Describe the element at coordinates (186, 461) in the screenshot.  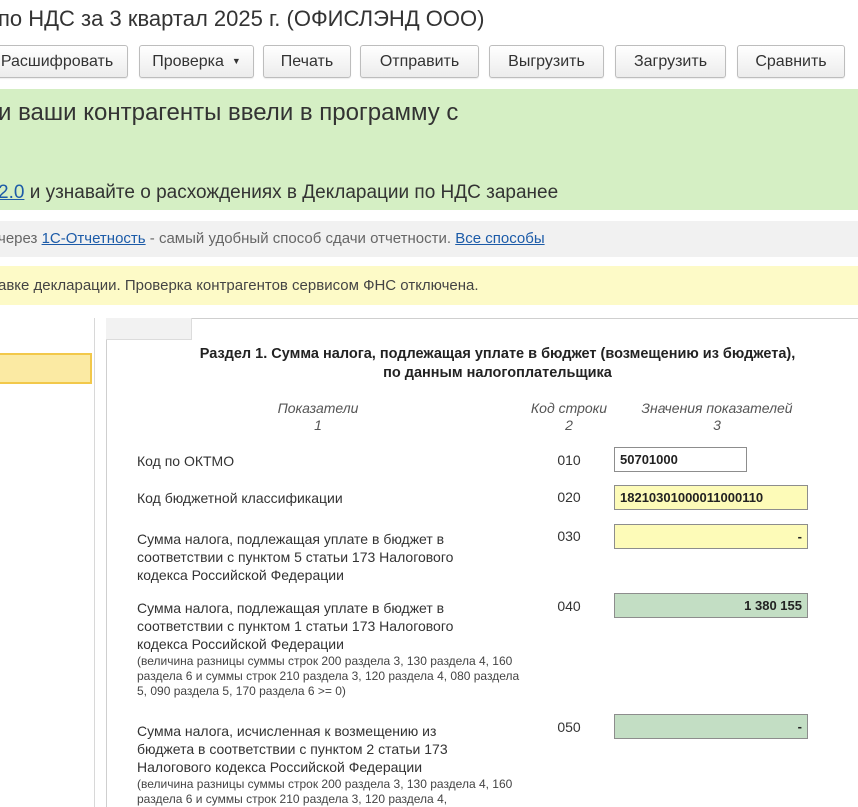
I see `row-label-010: Код по ОКТМО` at that location.